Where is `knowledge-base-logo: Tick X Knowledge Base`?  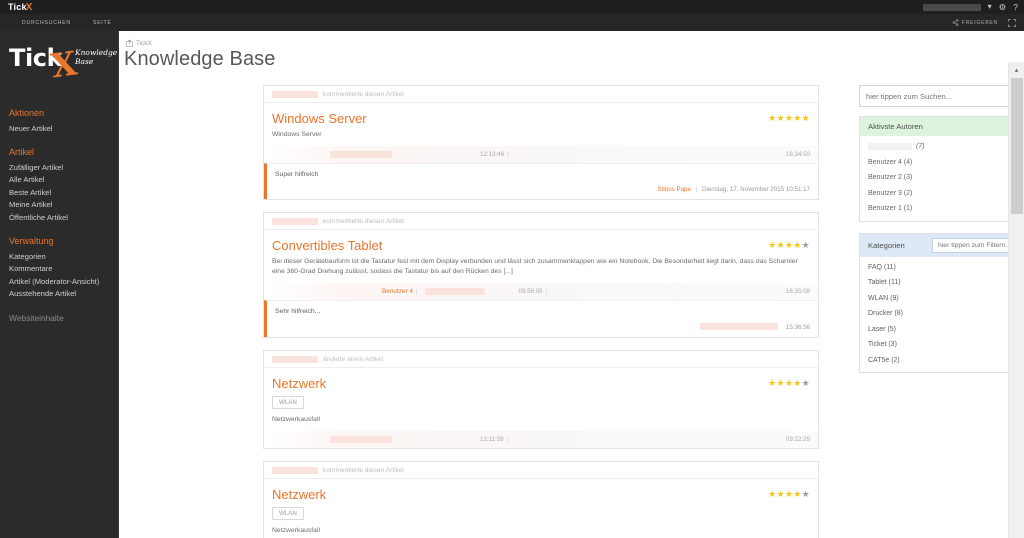
knowledge-base-logo: Tick X Knowledge Base is located at coordinates (59, 65).